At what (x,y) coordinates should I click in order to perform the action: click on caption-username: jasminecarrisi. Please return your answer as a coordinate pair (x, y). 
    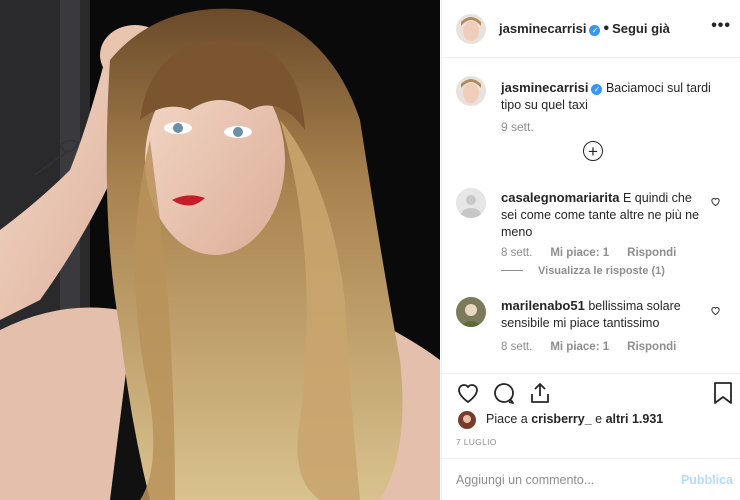
    Looking at the image, I should click on (544, 87).